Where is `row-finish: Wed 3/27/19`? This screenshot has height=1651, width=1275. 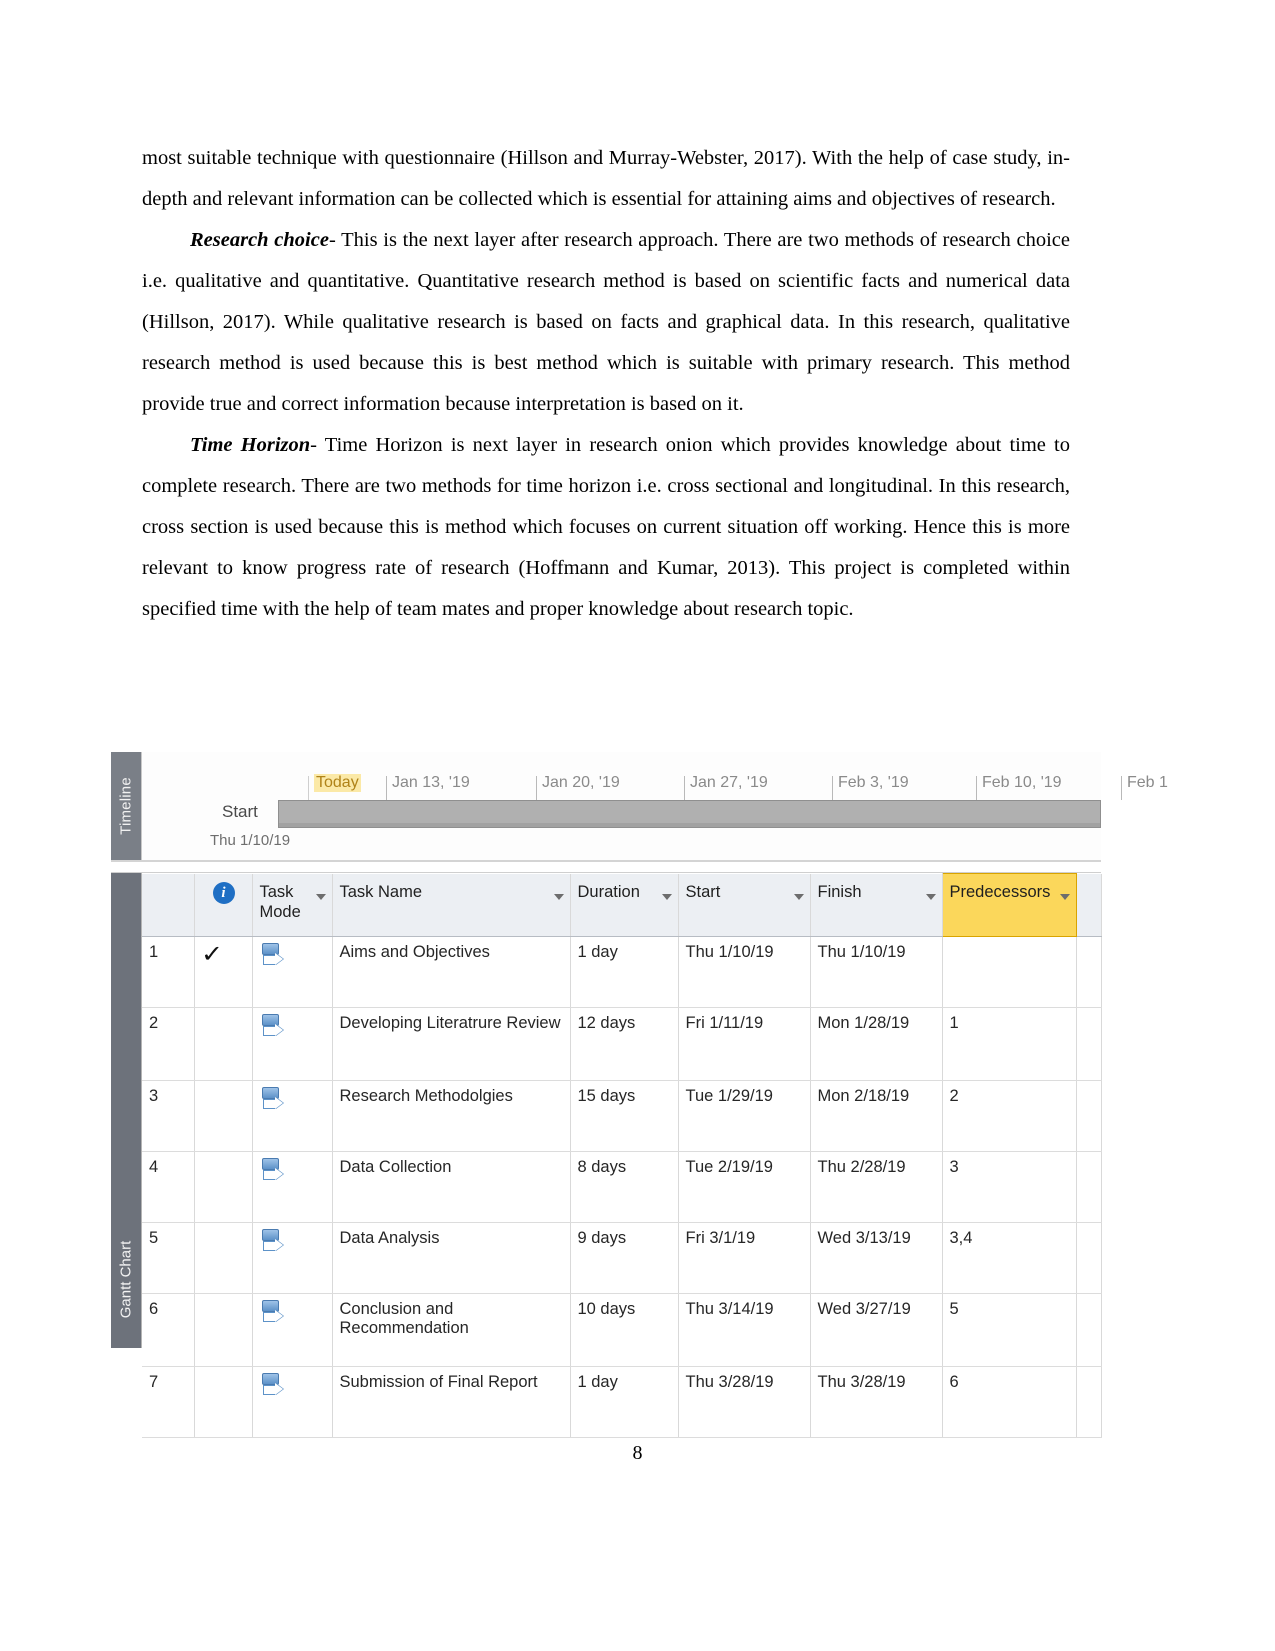 row-finish: Wed 3/27/19 is located at coordinates (876, 1330).